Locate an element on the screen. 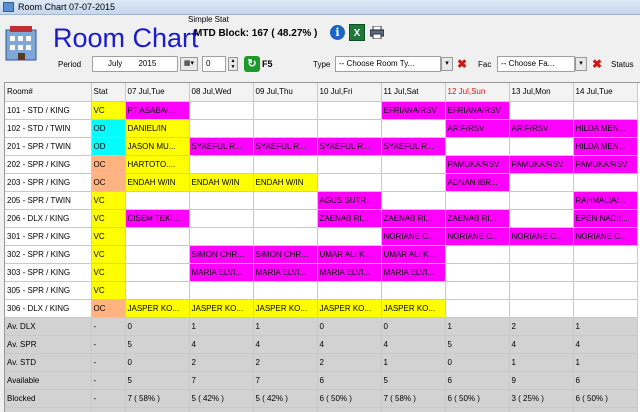 The image size is (640, 412). excel-icon: X is located at coordinates (357, 32).